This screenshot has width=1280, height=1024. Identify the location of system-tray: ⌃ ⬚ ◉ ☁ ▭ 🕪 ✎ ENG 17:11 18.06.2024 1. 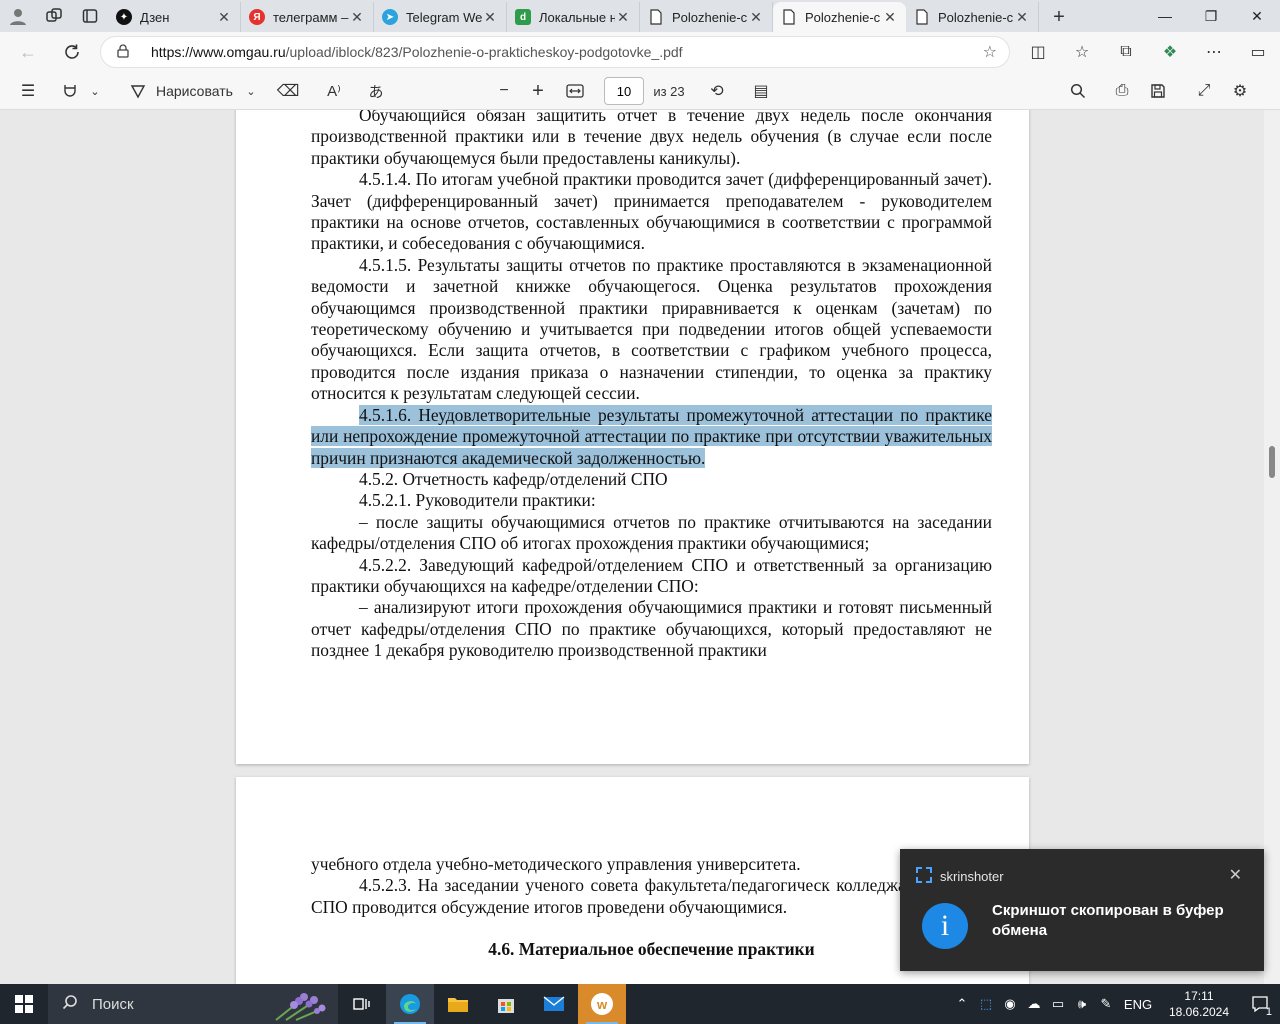
(1115, 1004).